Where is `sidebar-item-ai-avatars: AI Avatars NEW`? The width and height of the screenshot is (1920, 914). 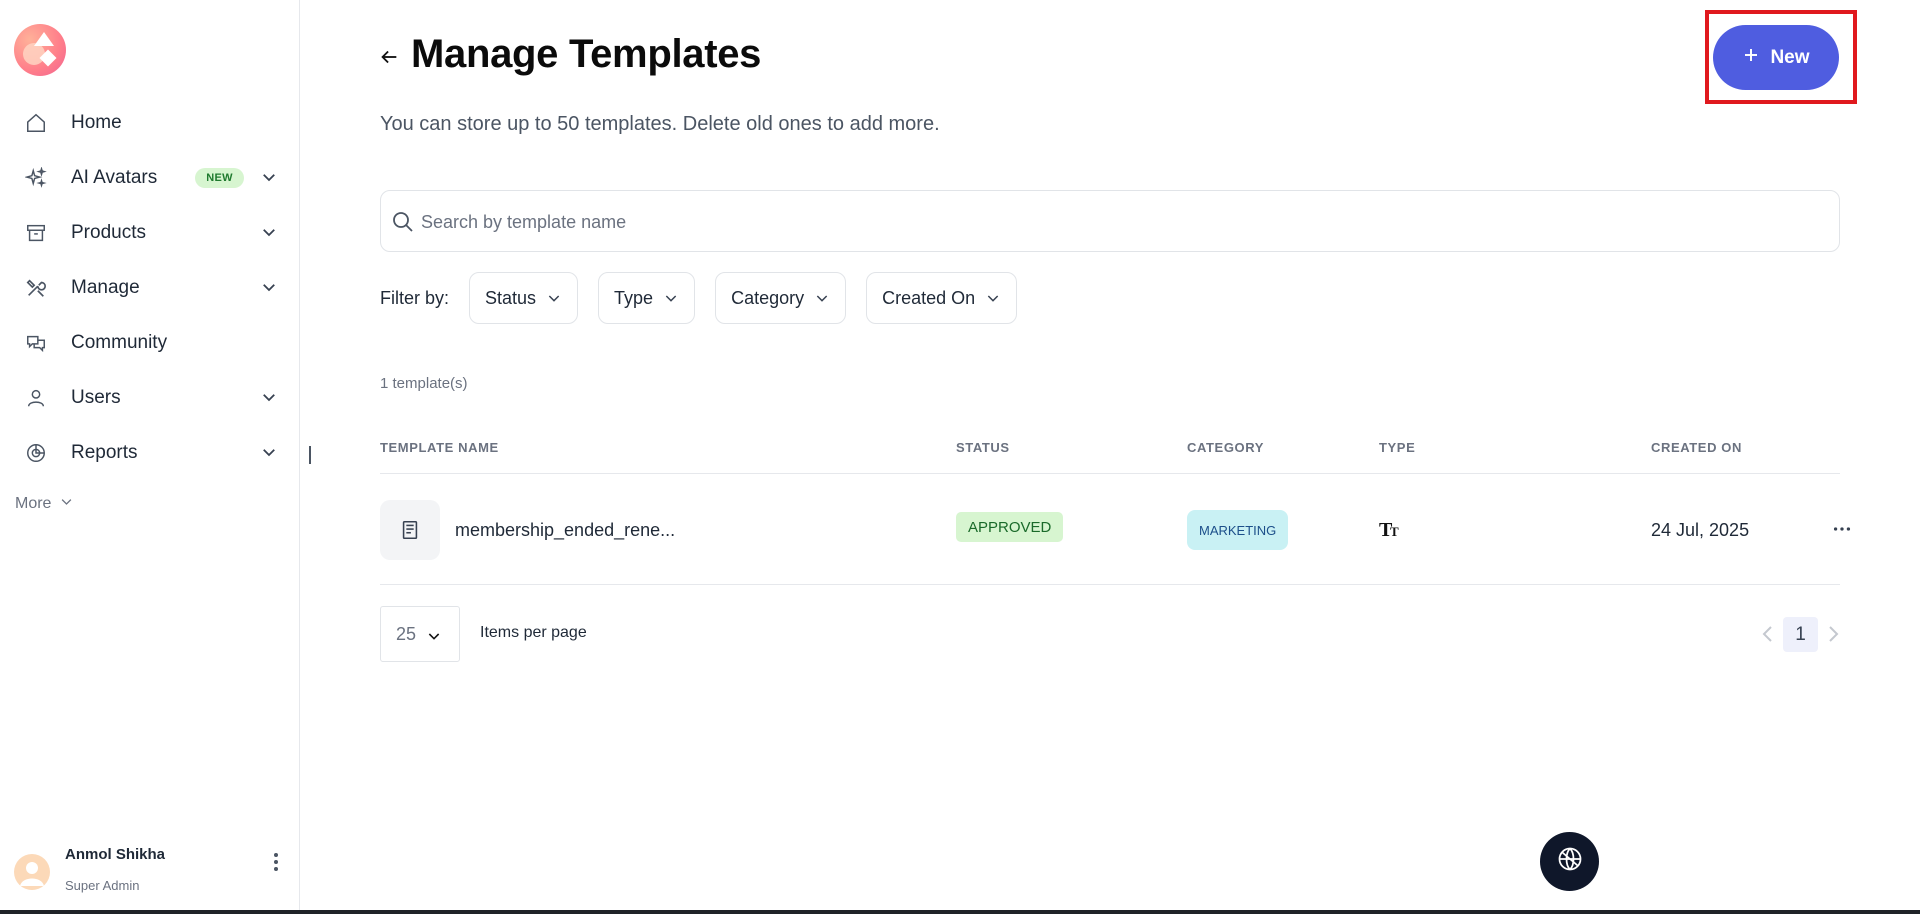 sidebar-item-ai-avatars: AI Avatars NEW is located at coordinates (150, 177).